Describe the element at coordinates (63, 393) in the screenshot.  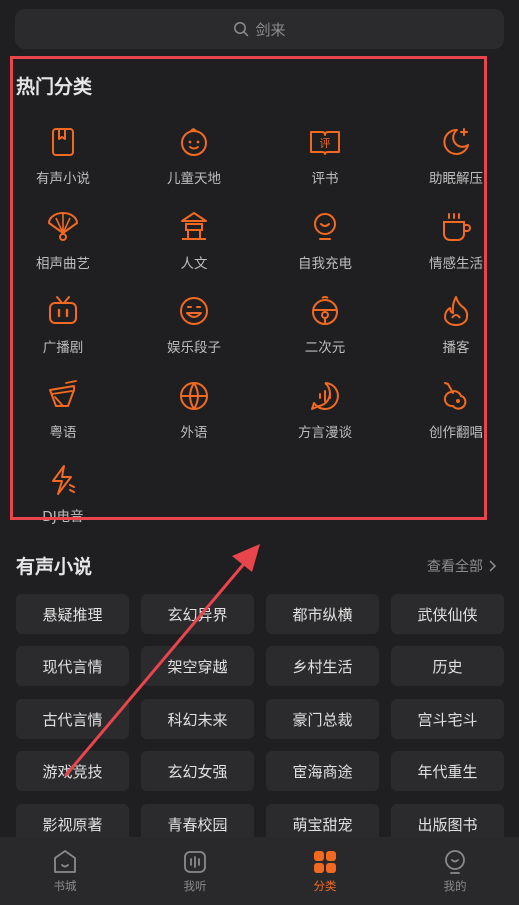
I see `drum-icon` at that location.